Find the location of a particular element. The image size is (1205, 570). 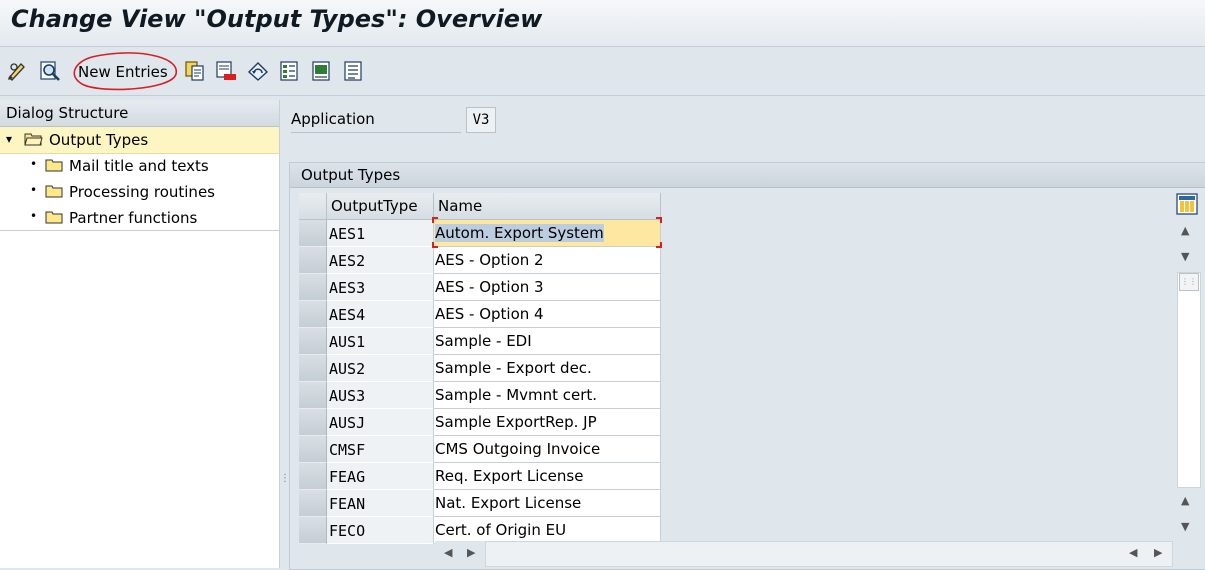

table-row: FECO Cert. of Origin EU is located at coordinates (480, 530).